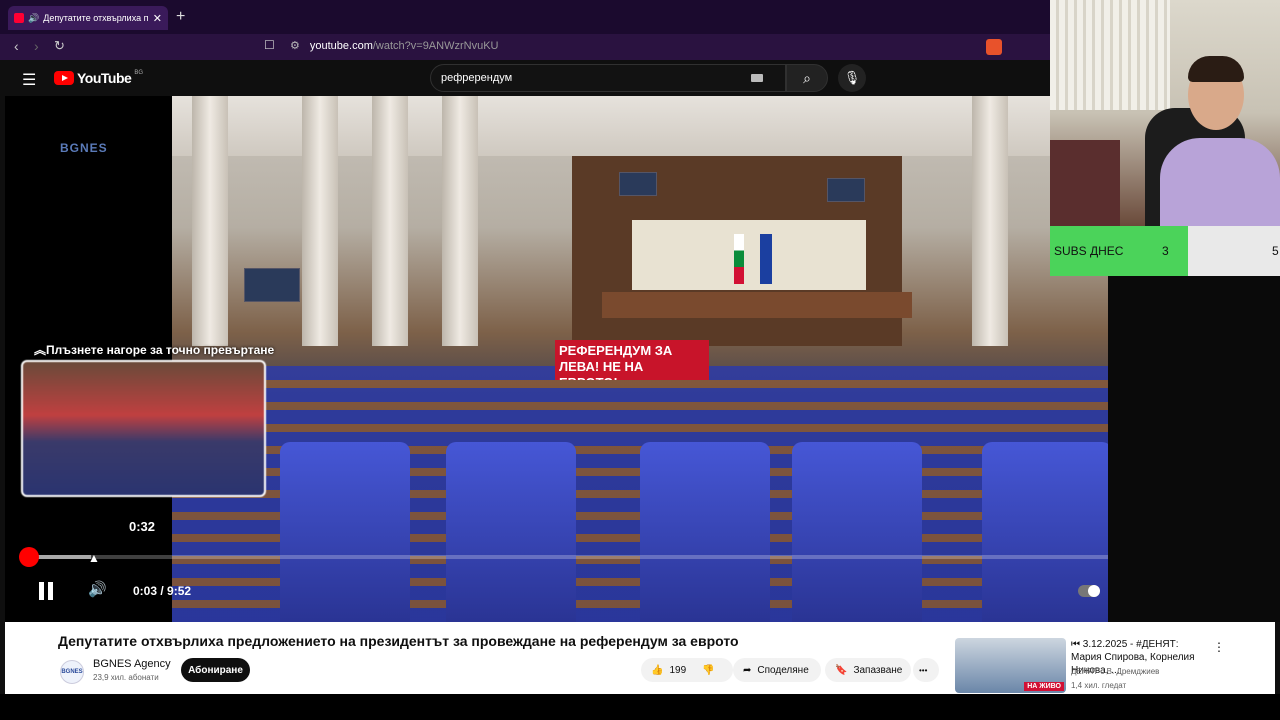 Image resolution: width=1280 pixels, height=720 pixels. I want to click on progress-scrubber, so click(29, 557).